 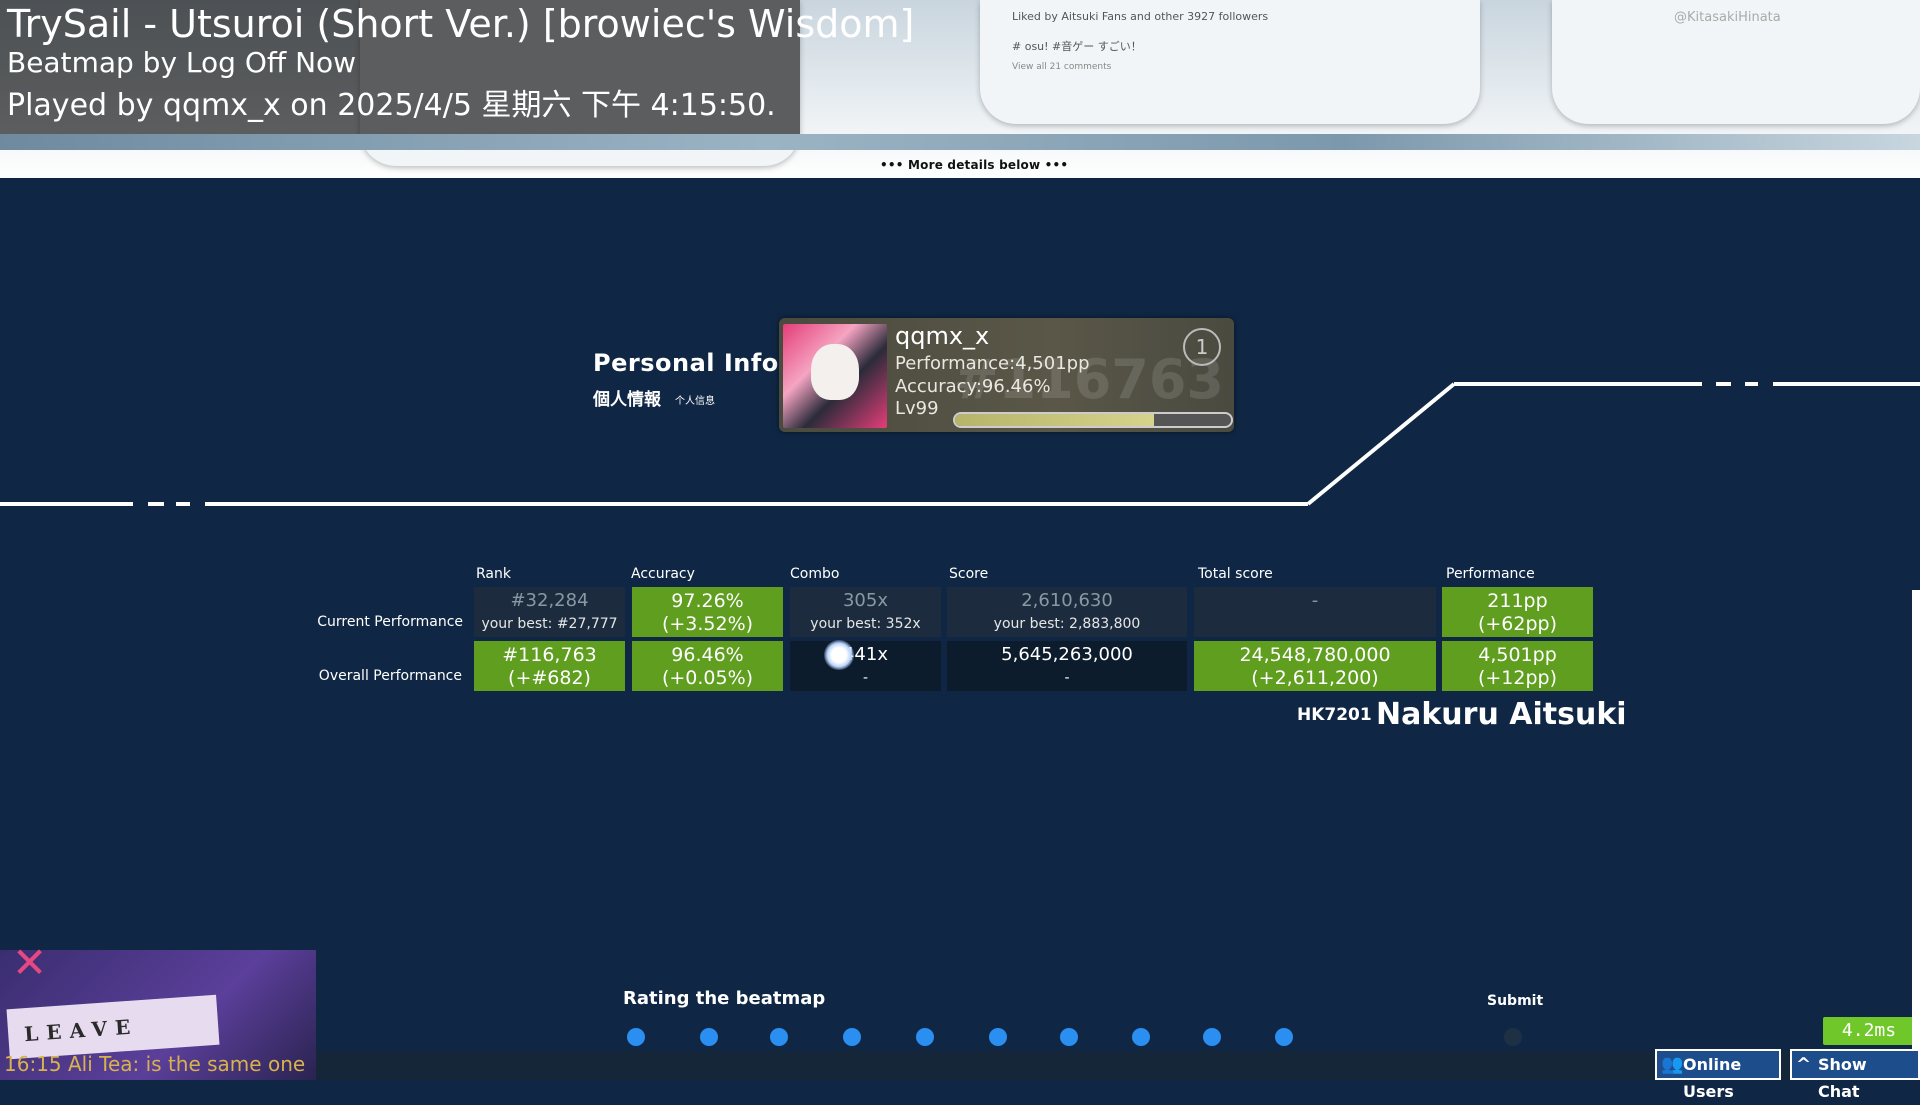 I want to click on personal-info-subtitle-small: 个人信息, so click(x=695, y=401).